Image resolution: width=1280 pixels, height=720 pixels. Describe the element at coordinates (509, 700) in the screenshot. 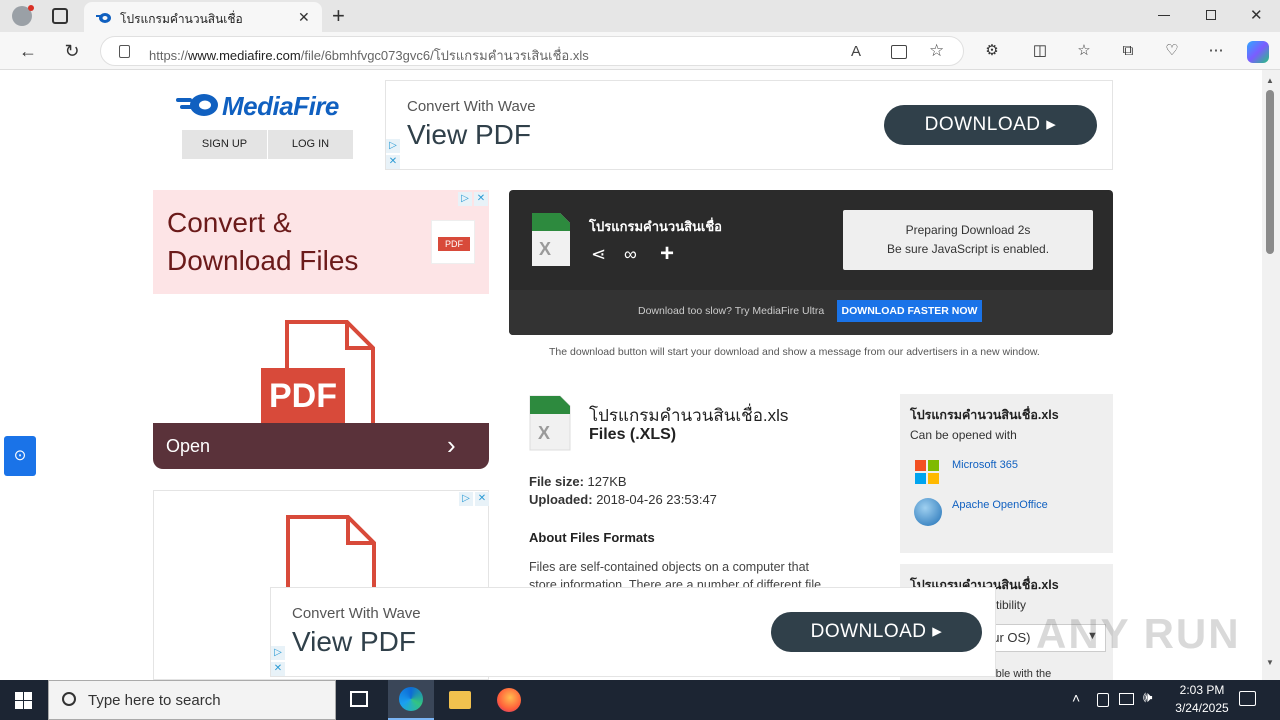

I see `firefox-icon` at that location.